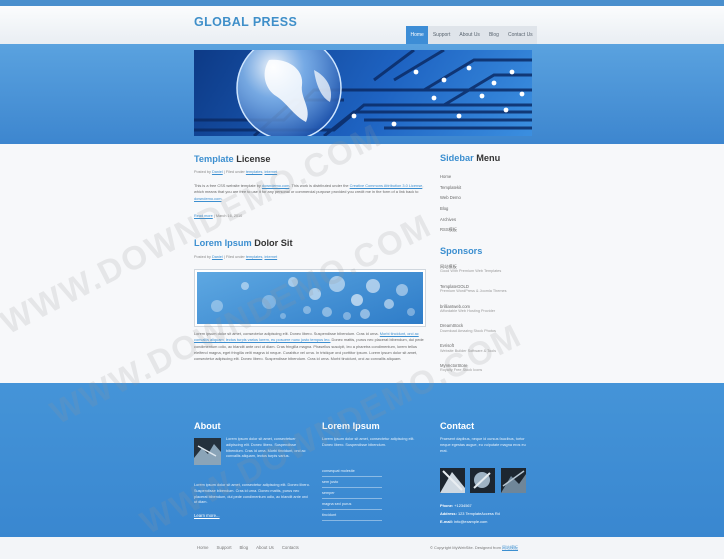  What do you see at coordinates (478, 513) in the screenshot?
I see `address-value: 123 TemplateAccess Rd` at bounding box center [478, 513].